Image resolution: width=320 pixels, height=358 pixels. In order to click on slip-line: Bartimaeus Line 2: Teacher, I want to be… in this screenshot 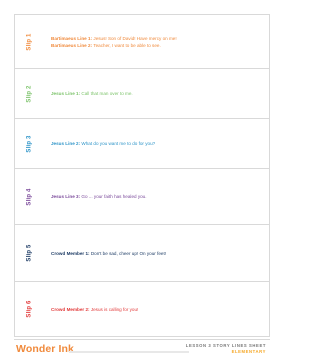, I will do `click(157, 45)`.